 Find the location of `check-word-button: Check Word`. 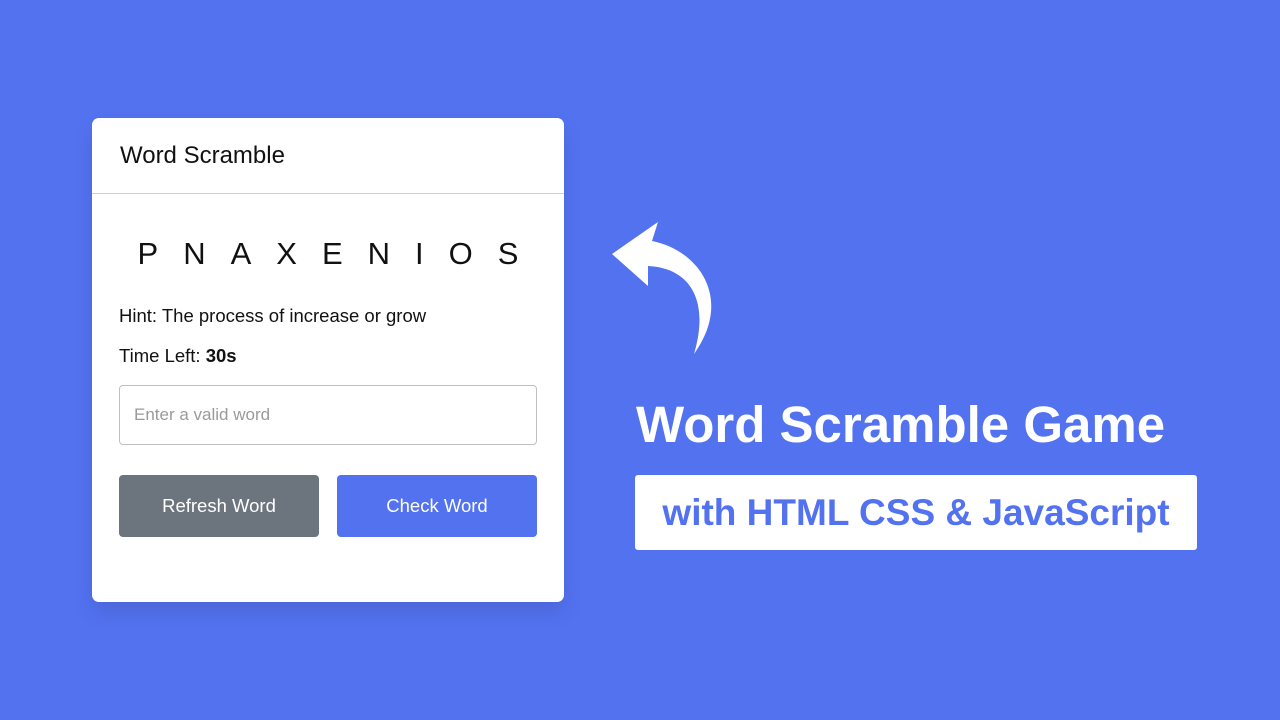

check-word-button: Check Word is located at coordinates (437, 506).